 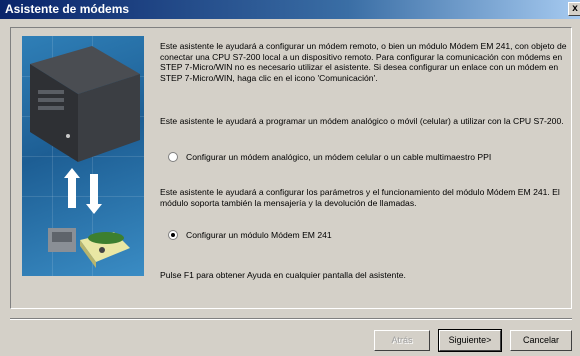 What do you see at coordinates (83, 191) in the screenshot?
I see `bidirectional-arrows-icon` at bounding box center [83, 191].